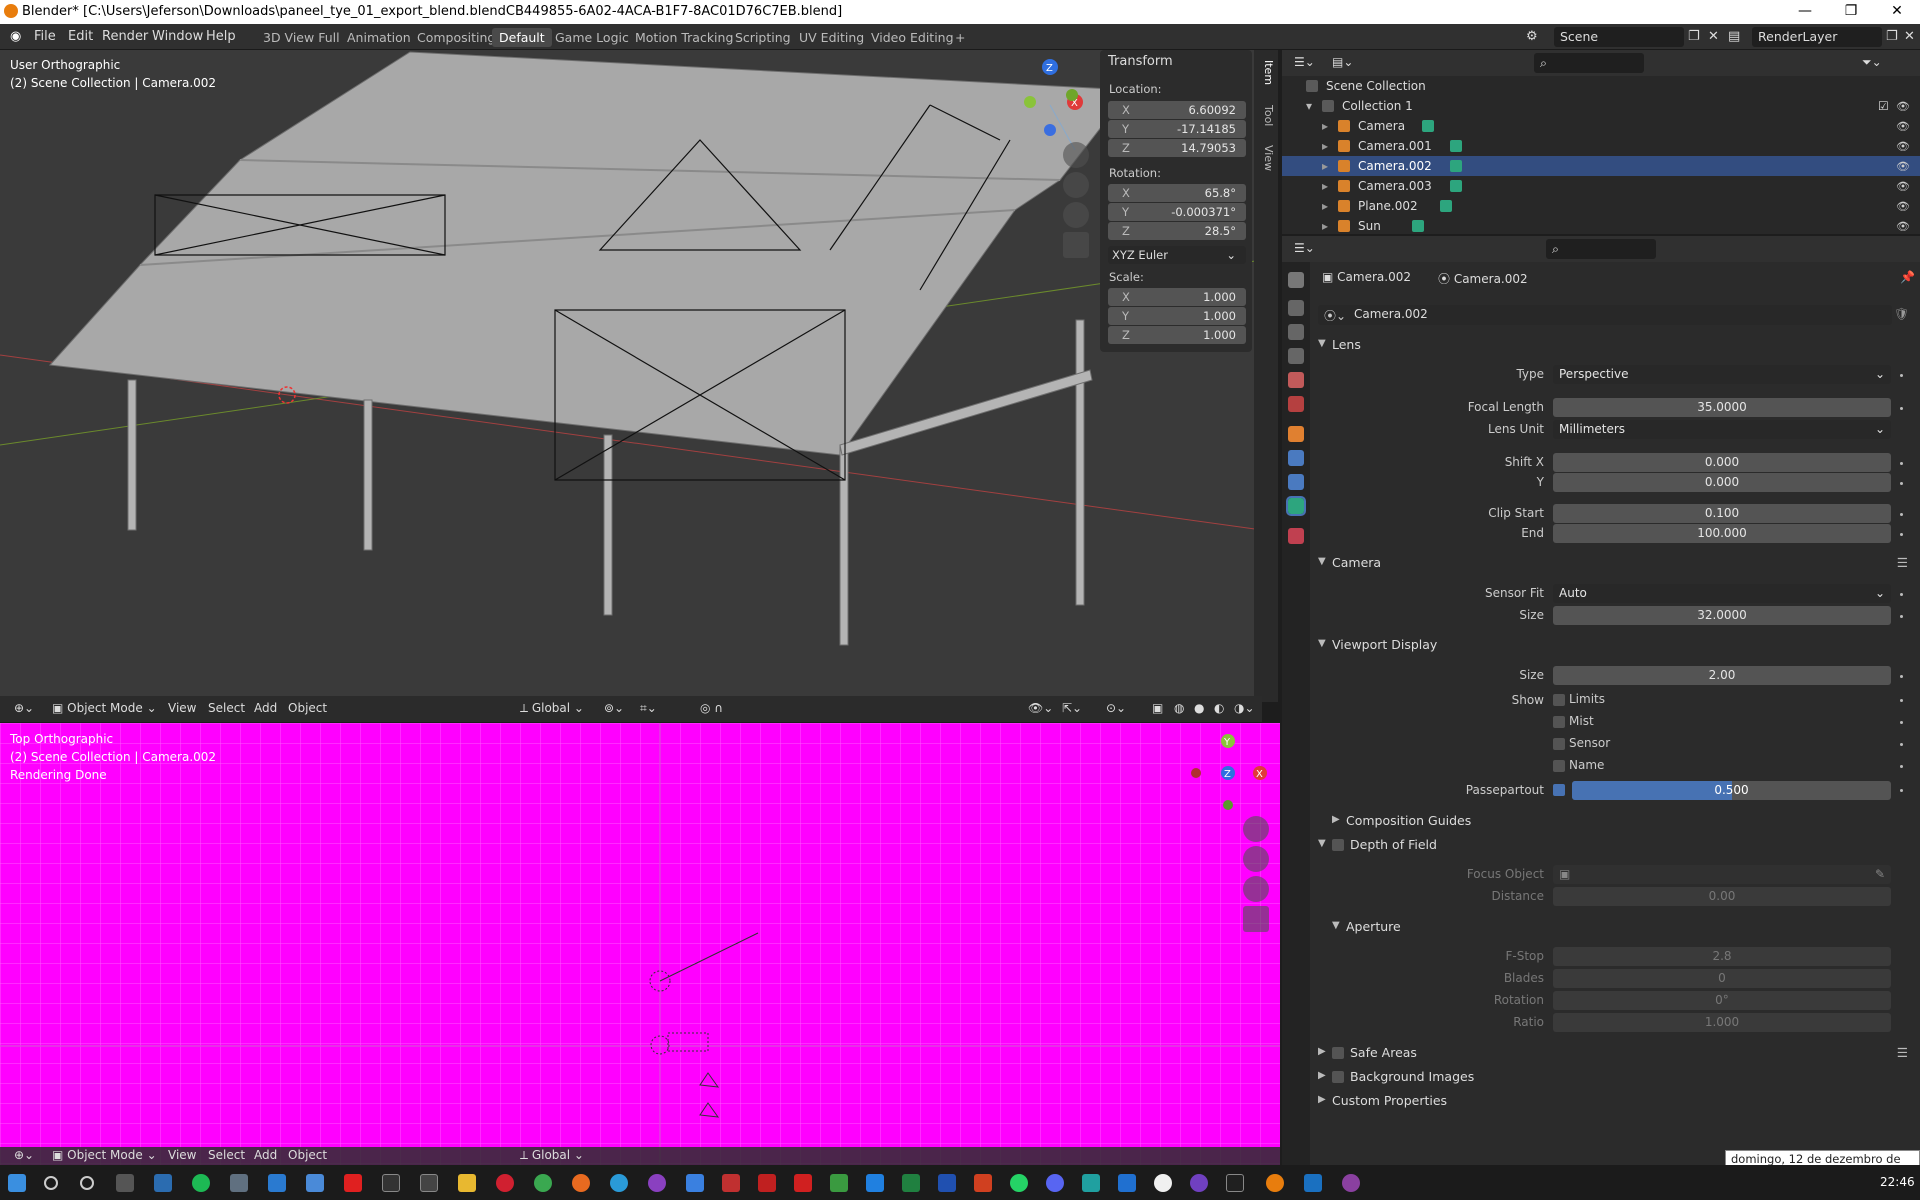 Image resolution: width=1920 pixels, height=1200 pixels. I want to click on shift-x-field: 0.000, so click(1722, 462).